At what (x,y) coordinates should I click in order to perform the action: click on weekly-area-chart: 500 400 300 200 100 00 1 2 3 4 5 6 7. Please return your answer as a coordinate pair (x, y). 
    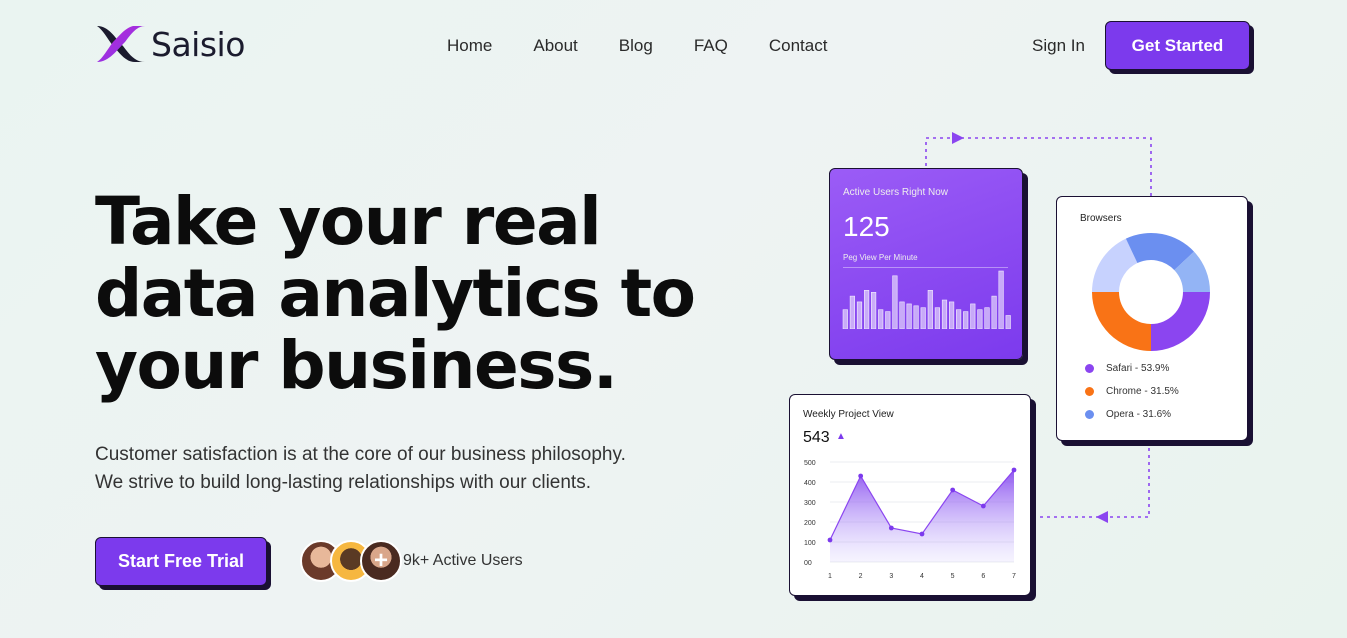
    Looking at the image, I should click on (910, 520).